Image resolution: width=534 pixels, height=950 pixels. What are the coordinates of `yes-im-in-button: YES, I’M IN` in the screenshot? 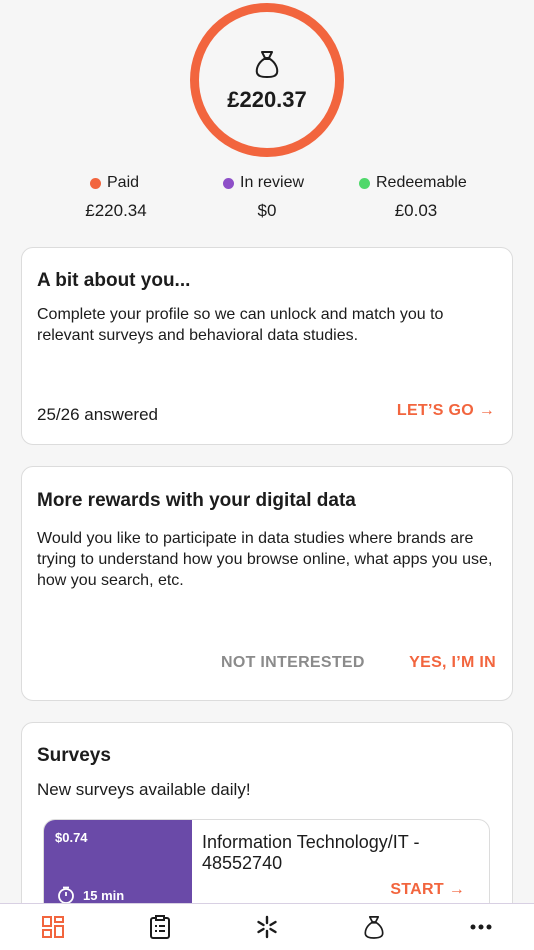 It's located at (452, 663).